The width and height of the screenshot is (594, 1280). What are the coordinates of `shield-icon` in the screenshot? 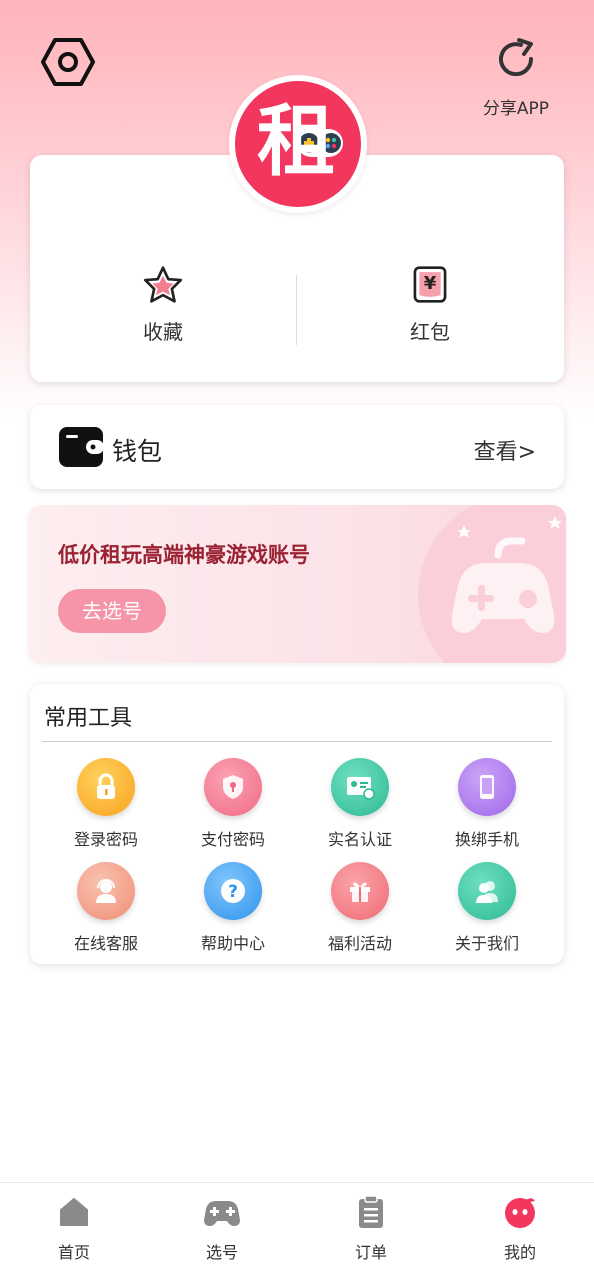 It's located at (233, 787).